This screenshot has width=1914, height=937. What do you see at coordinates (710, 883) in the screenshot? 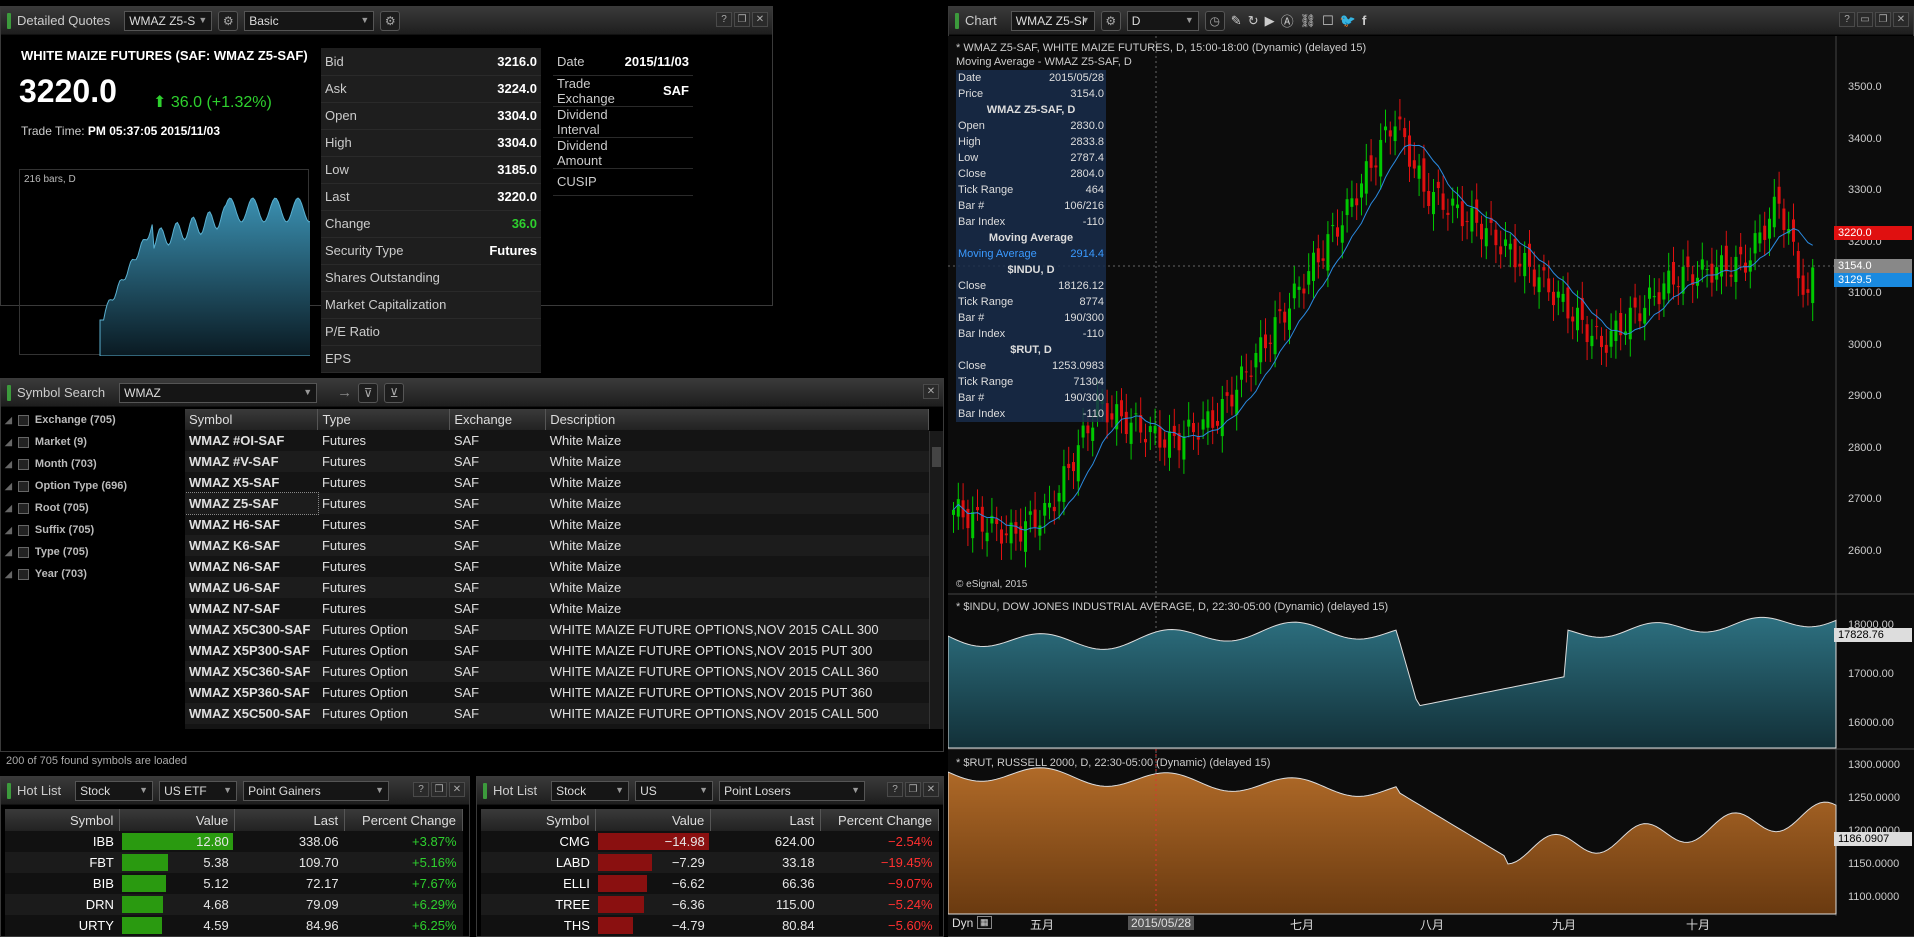
I see `table-row: ELLI −6.62 66.36 −9.07%` at bounding box center [710, 883].